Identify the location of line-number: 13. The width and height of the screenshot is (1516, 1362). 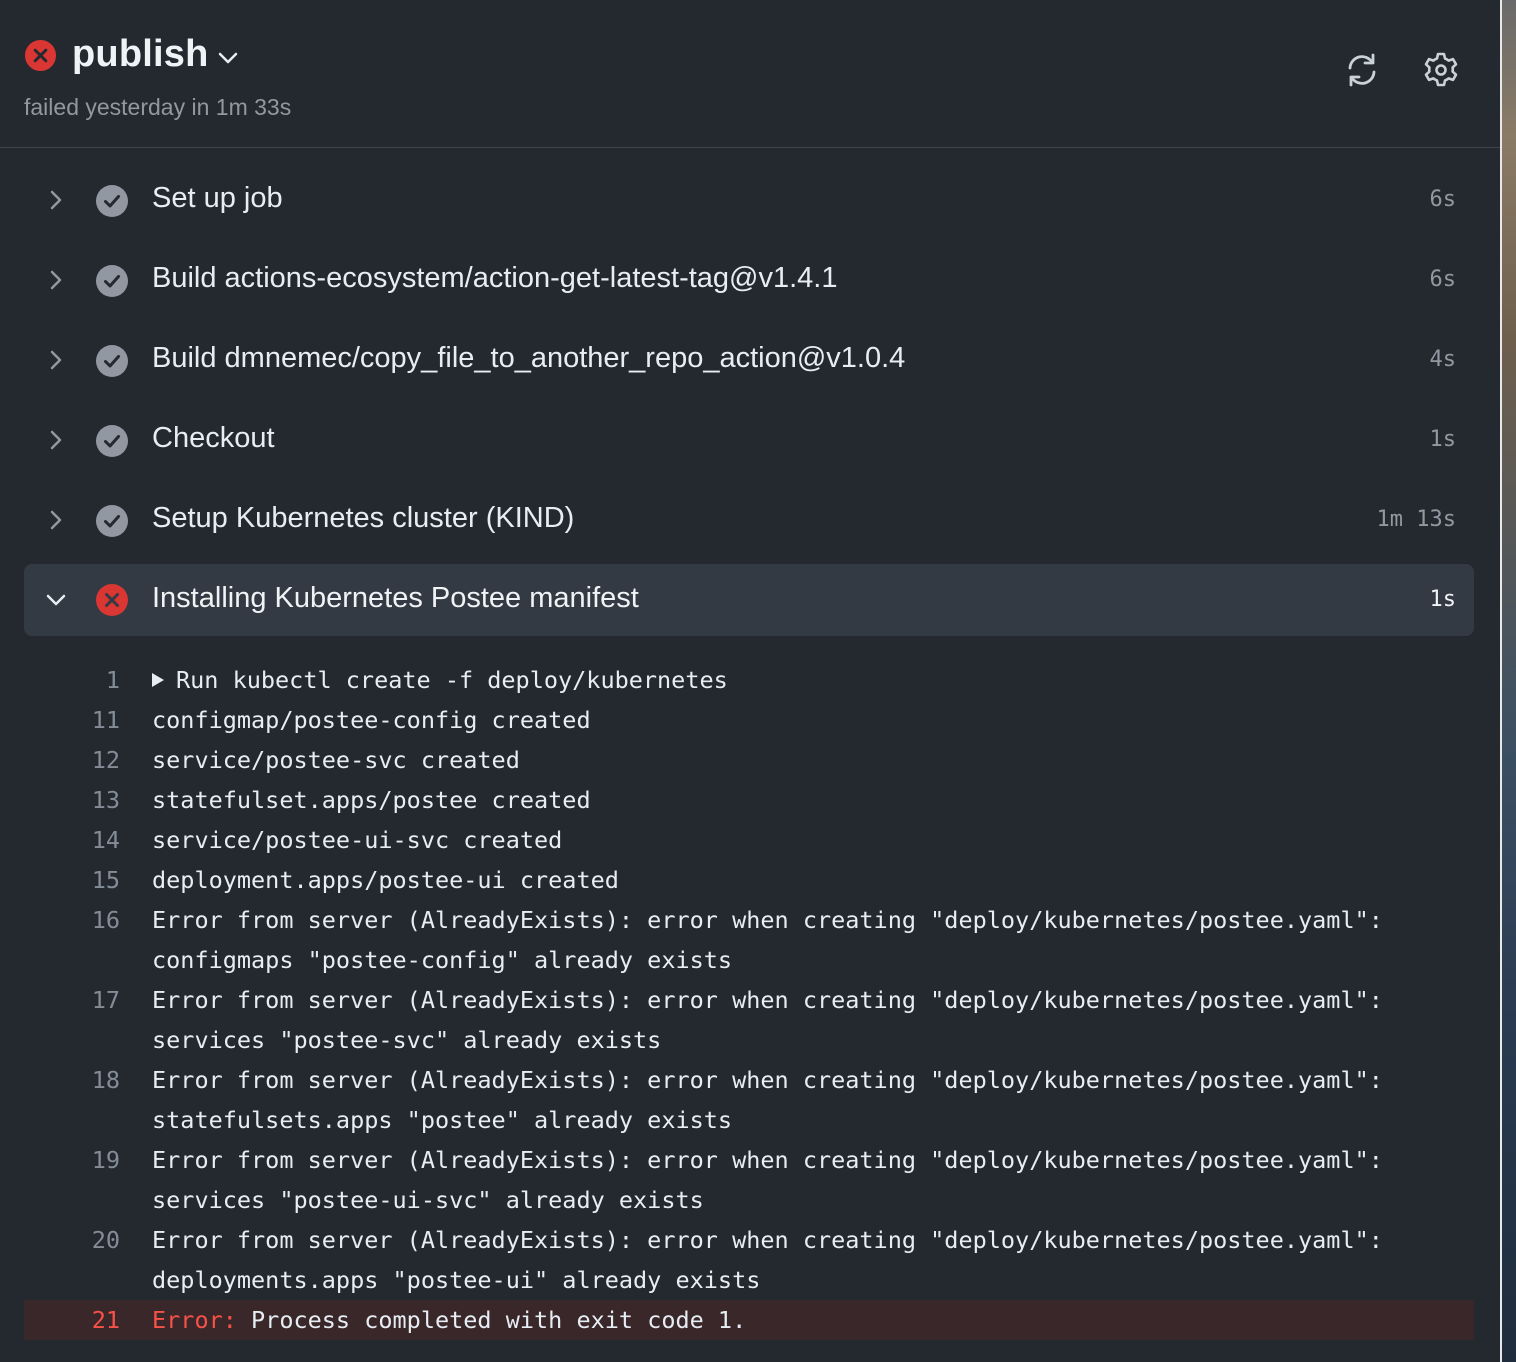
(72, 800).